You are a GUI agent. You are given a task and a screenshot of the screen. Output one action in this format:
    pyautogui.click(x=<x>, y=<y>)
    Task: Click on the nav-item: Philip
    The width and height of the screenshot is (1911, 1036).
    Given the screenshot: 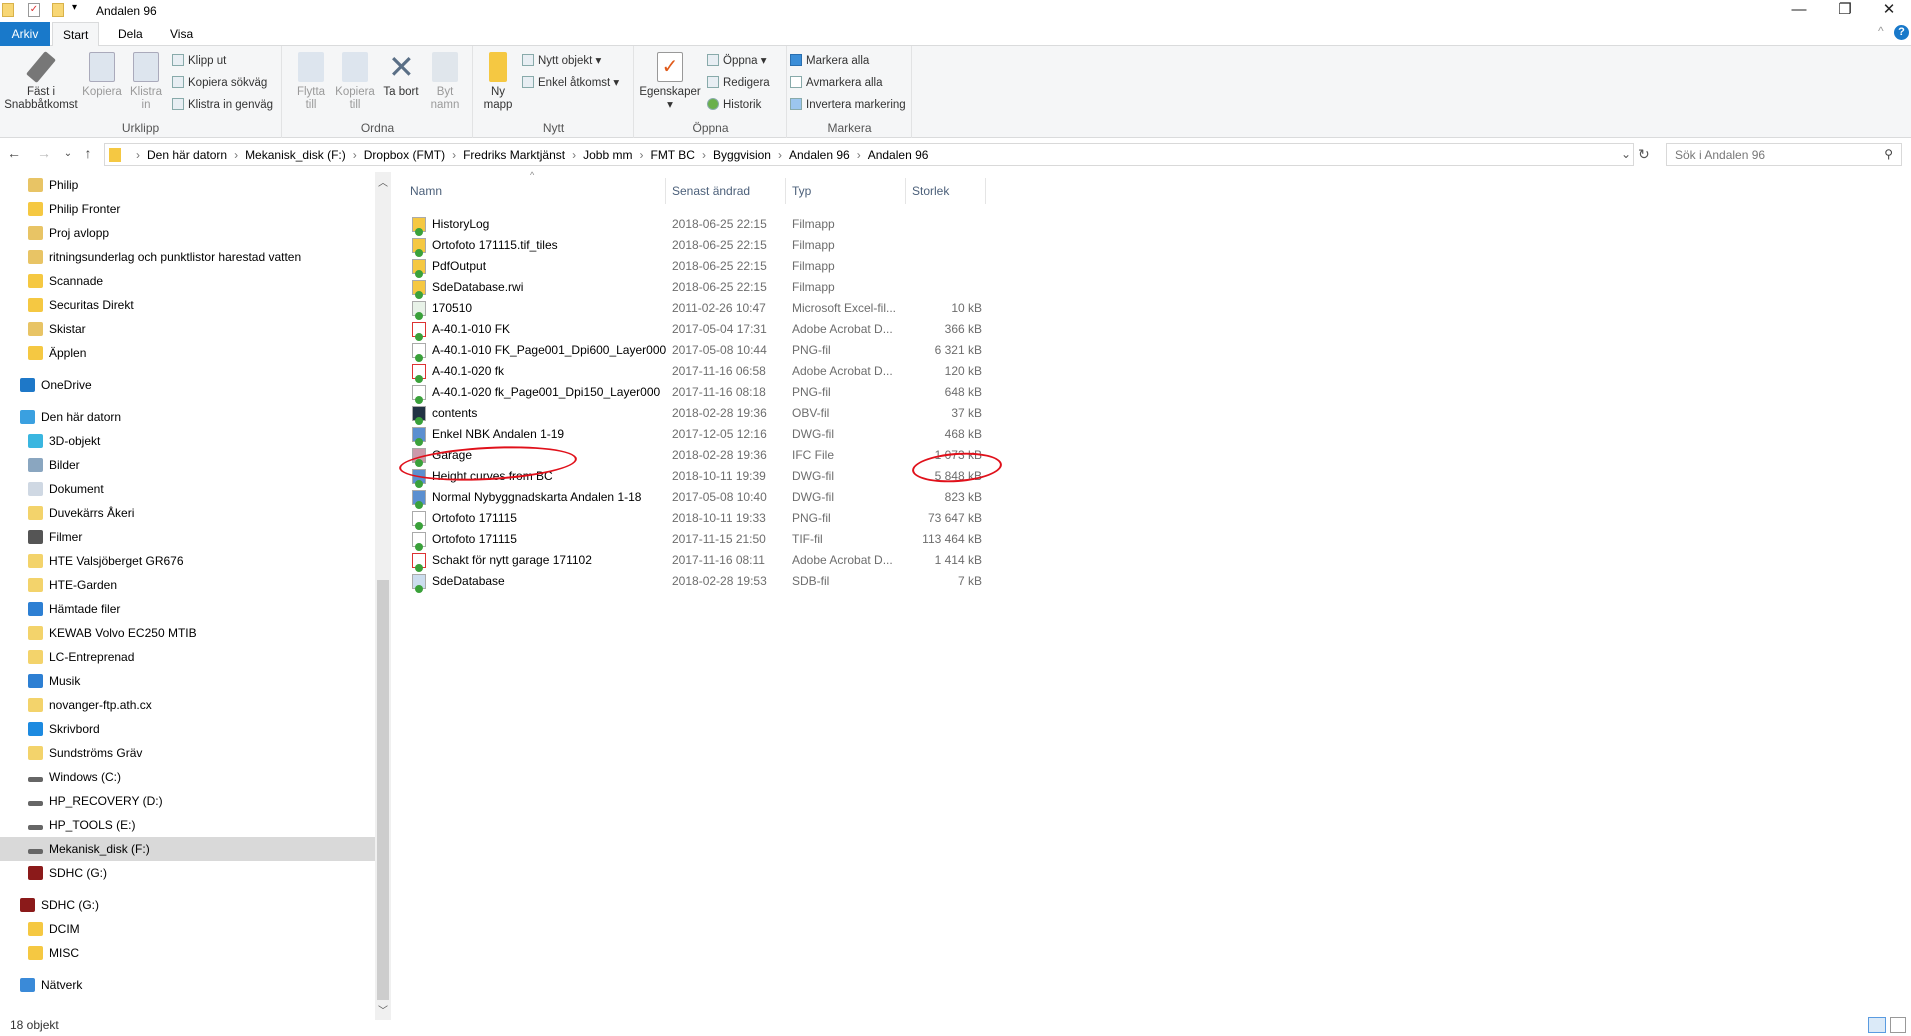 What is the action you would take?
    pyautogui.click(x=187, y=185)
    